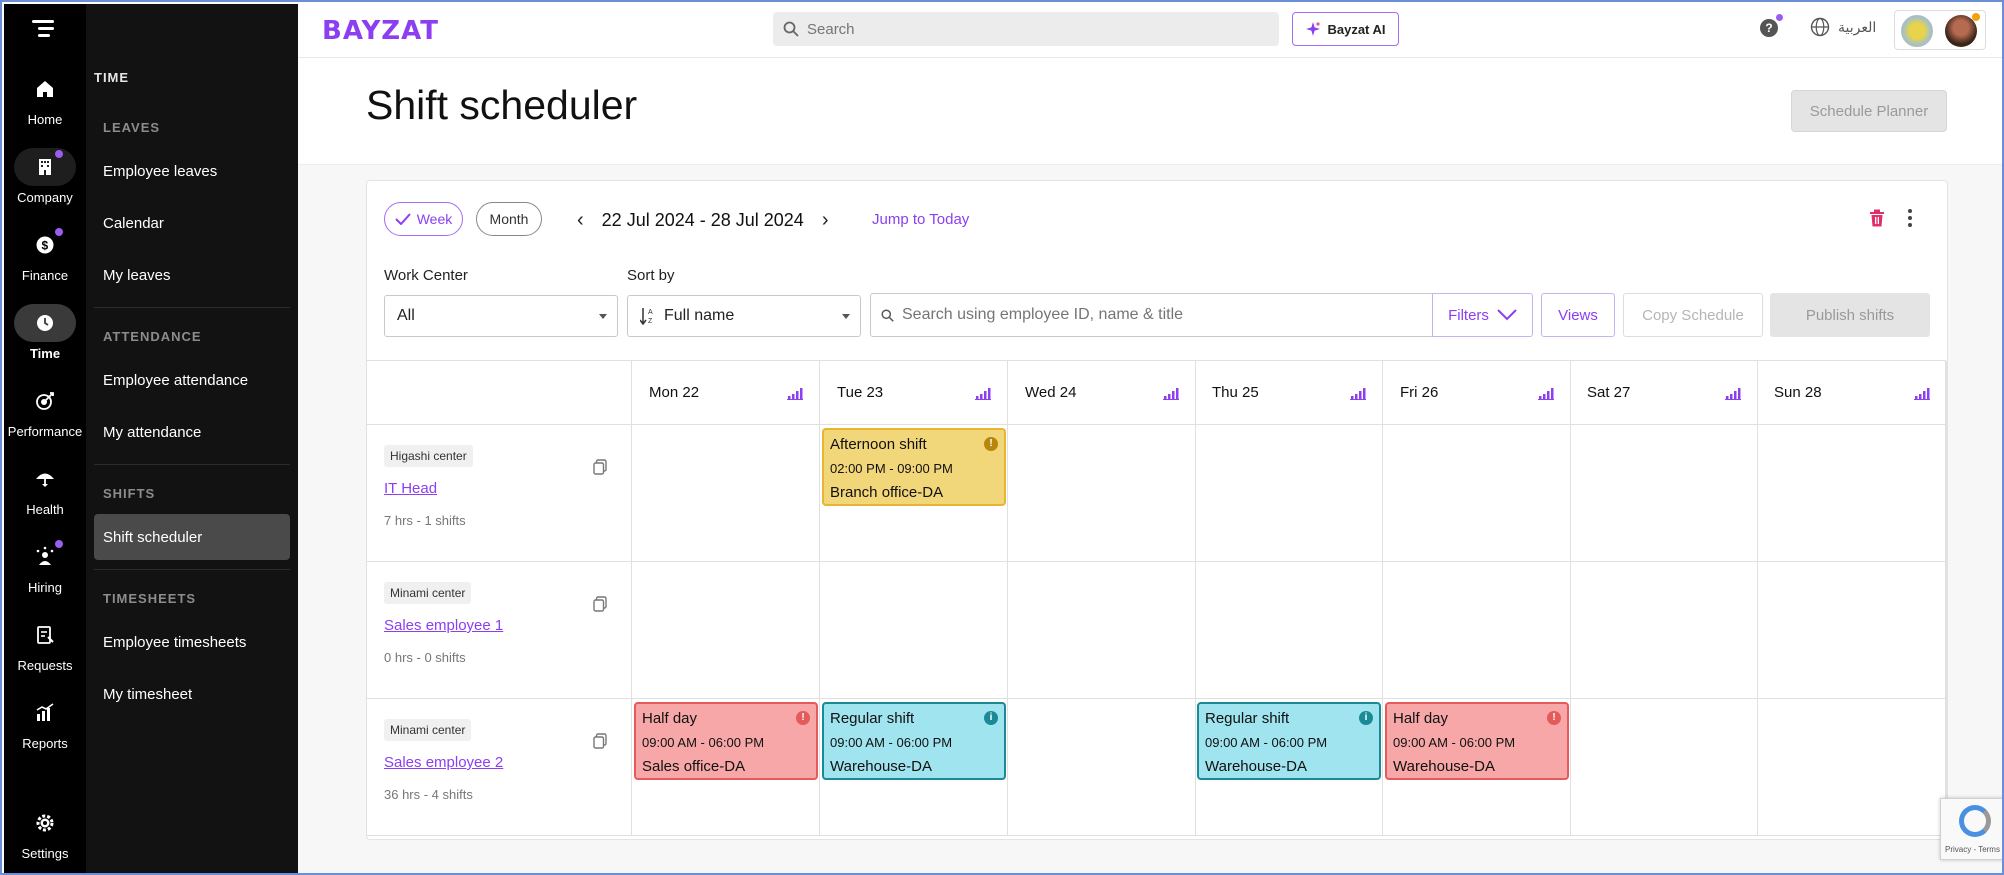 Image resolution: width=2004 pixels, height=875 pixels. What do you see at coordinates (580, 220) in the screenshot?
I see `previous-week-icon: ‹` at bounding box center [580, 220].